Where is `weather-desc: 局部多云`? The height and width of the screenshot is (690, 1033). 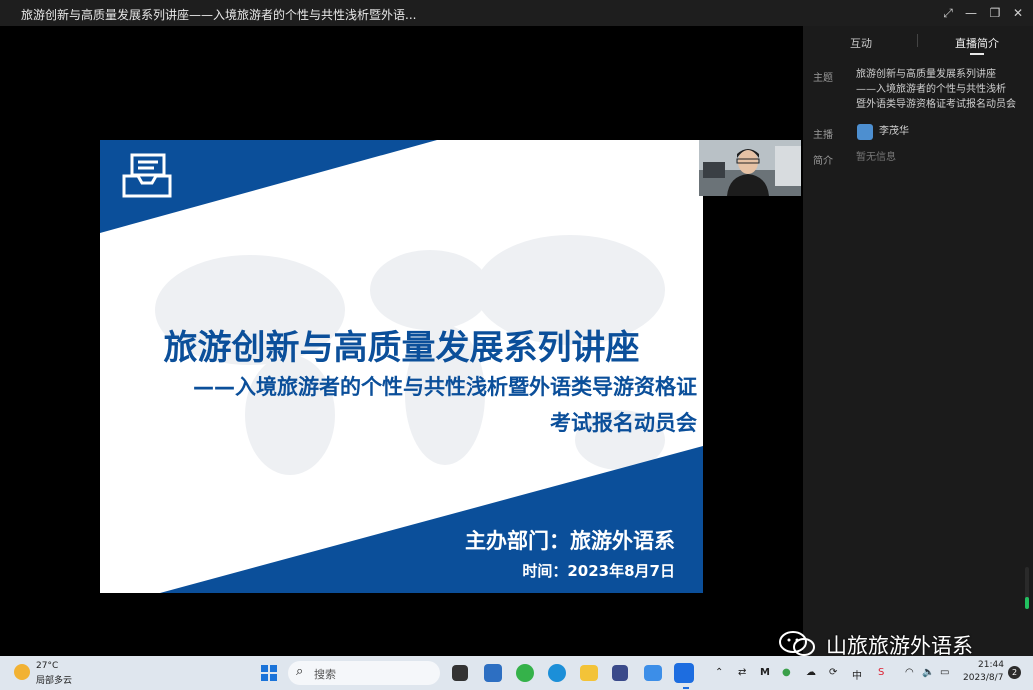 weather-desc: 局部多云 is located at coordinates (54, 679).